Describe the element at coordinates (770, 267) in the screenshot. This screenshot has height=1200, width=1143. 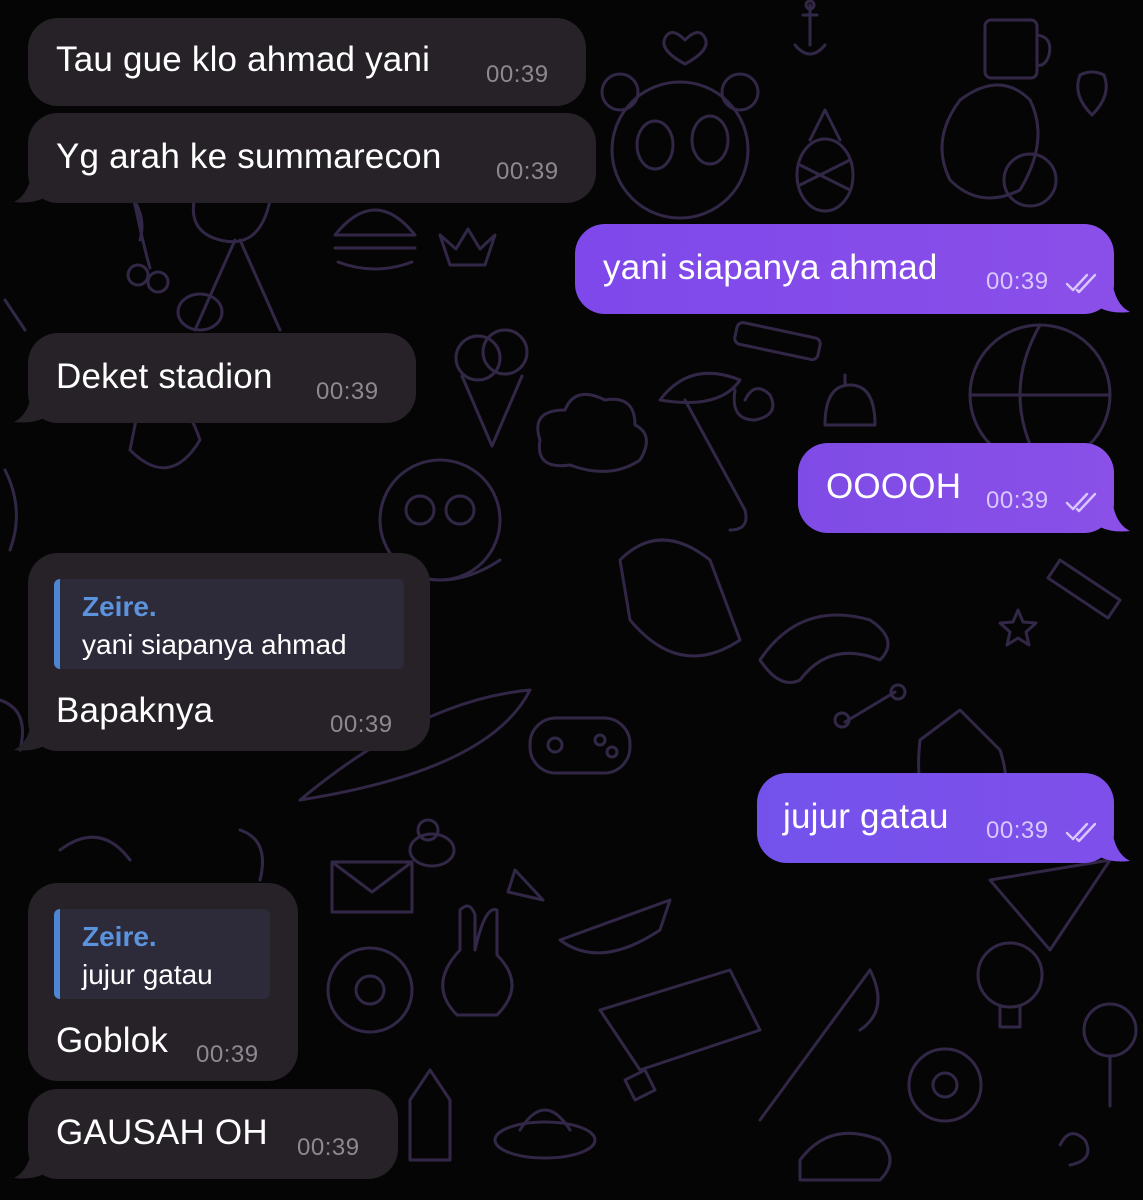
I see `message-text: yani siapanya ahmad` at that location.